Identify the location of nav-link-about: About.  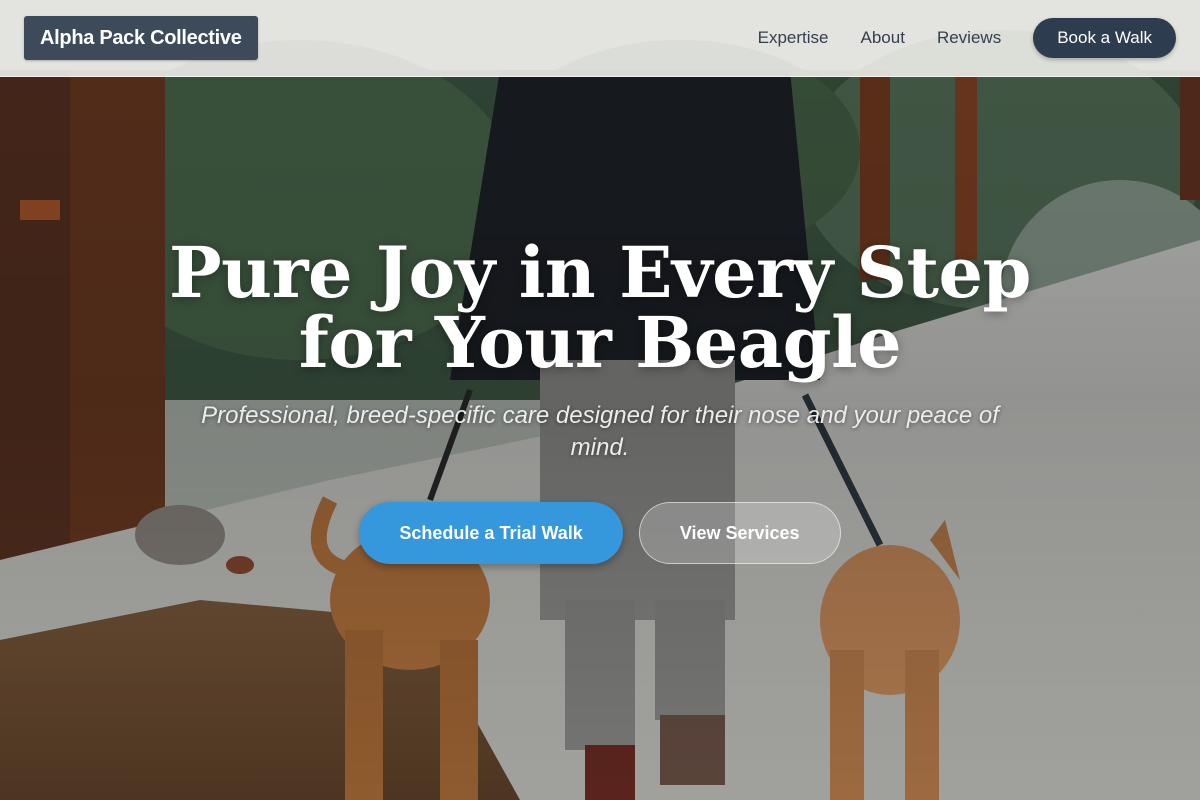
(883, 38).